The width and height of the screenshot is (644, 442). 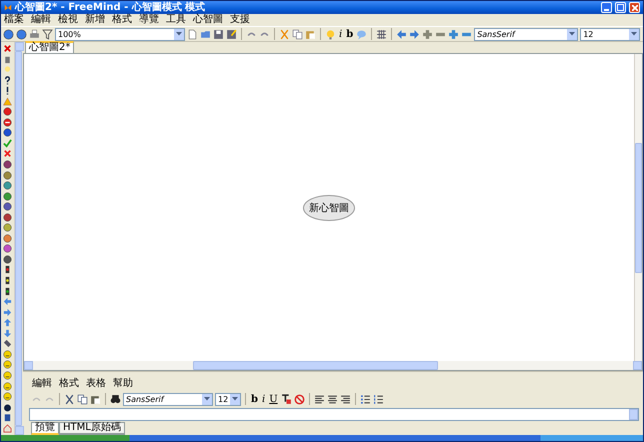 I want to click on folder-icon, so click(x=205, y=34).